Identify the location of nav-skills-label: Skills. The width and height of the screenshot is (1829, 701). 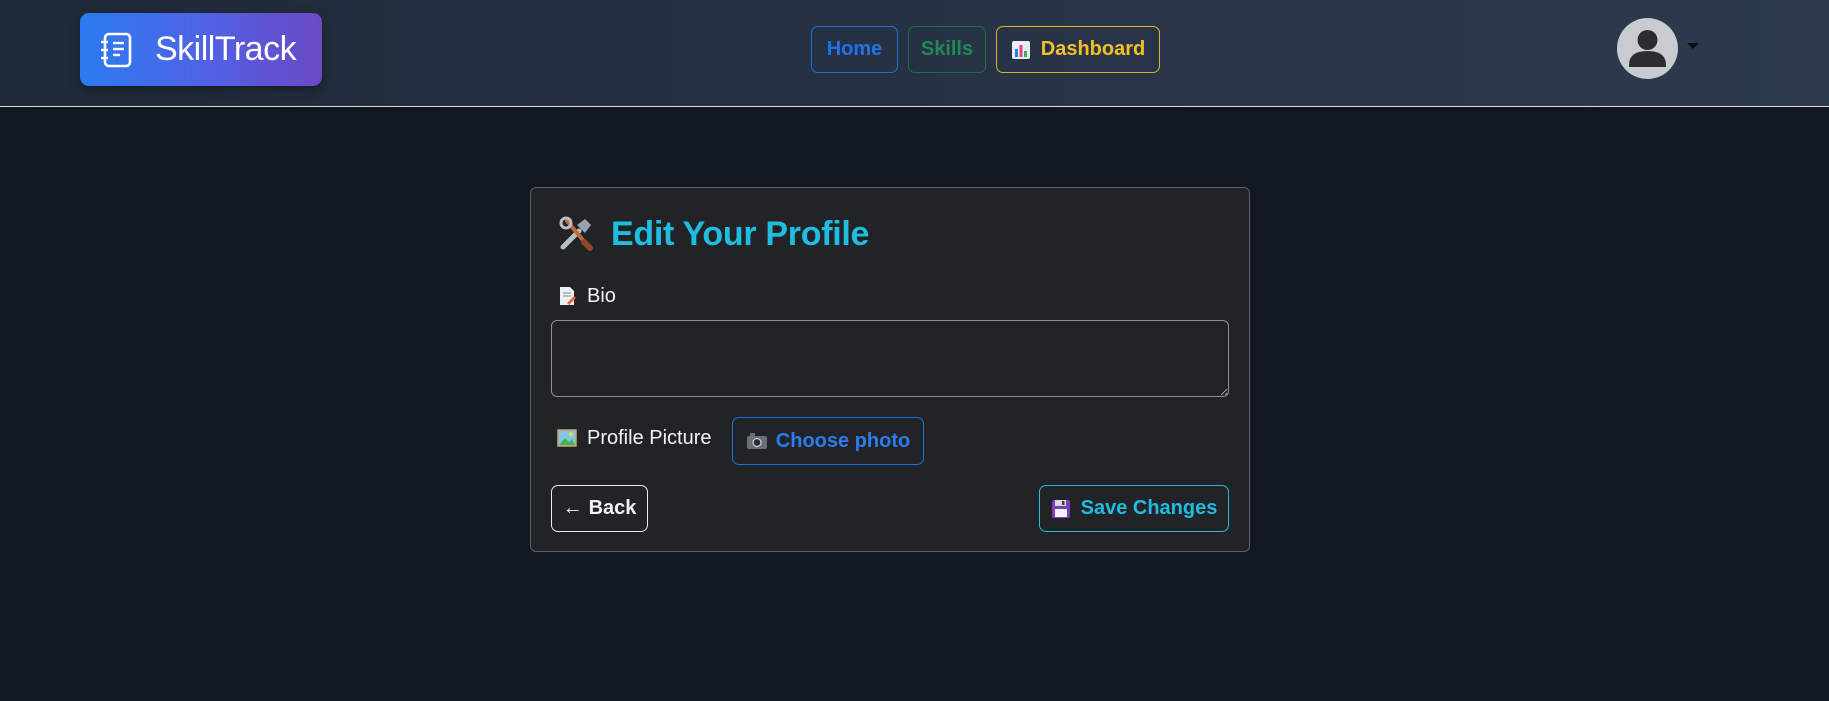
(947, 49).